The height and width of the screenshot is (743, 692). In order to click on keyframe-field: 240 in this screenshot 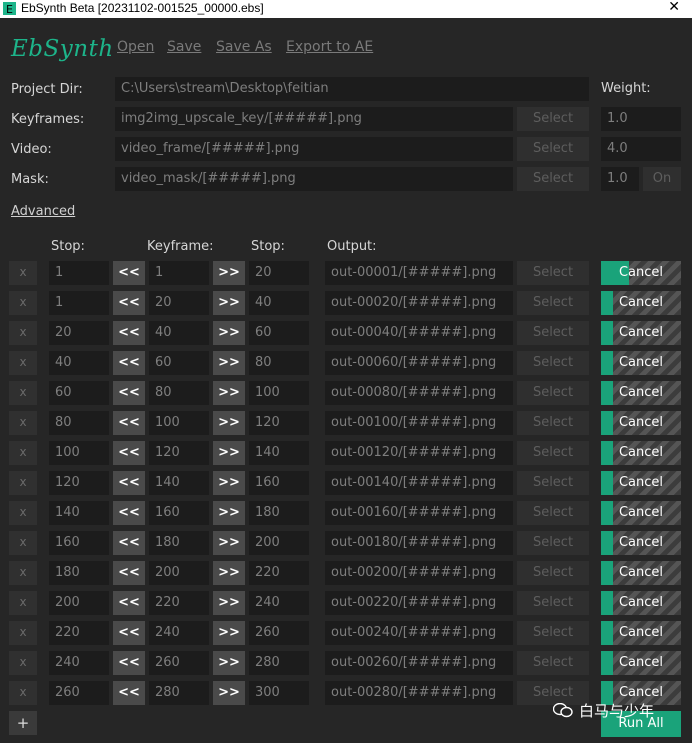, I will do `click(179, 633)`.